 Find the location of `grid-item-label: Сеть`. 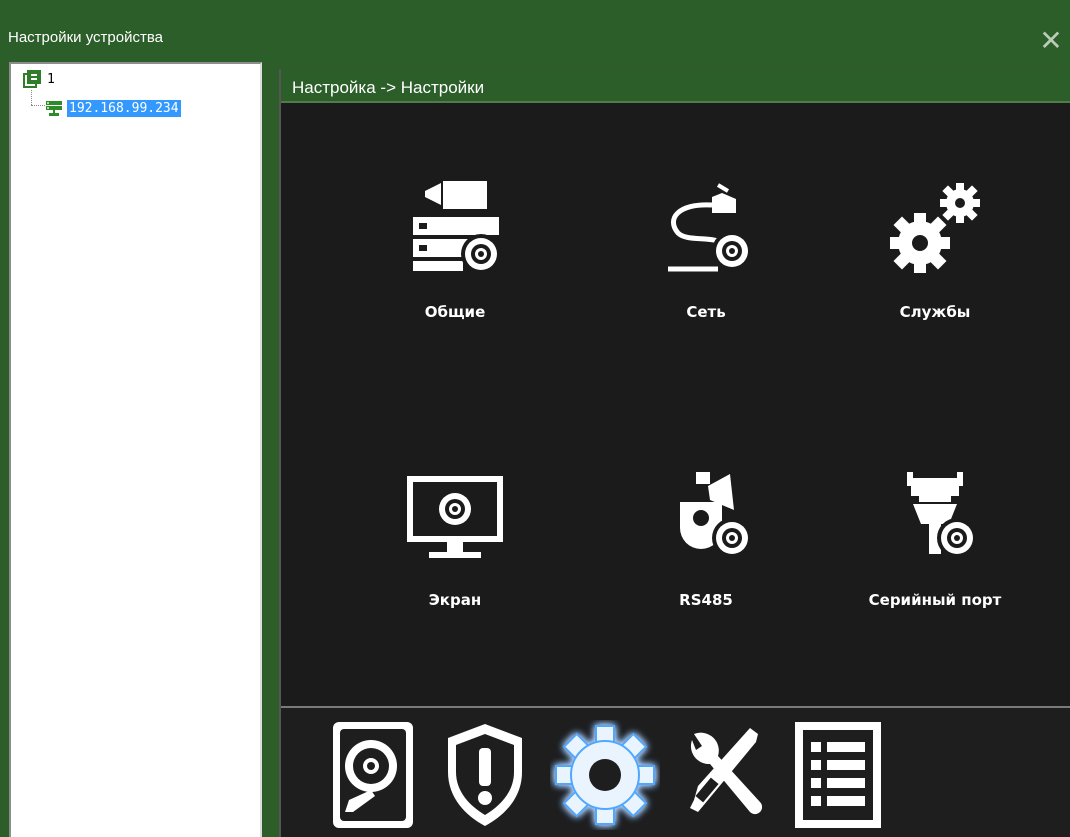

grid-item-label: Сеть is located at coordinates (706, 312).